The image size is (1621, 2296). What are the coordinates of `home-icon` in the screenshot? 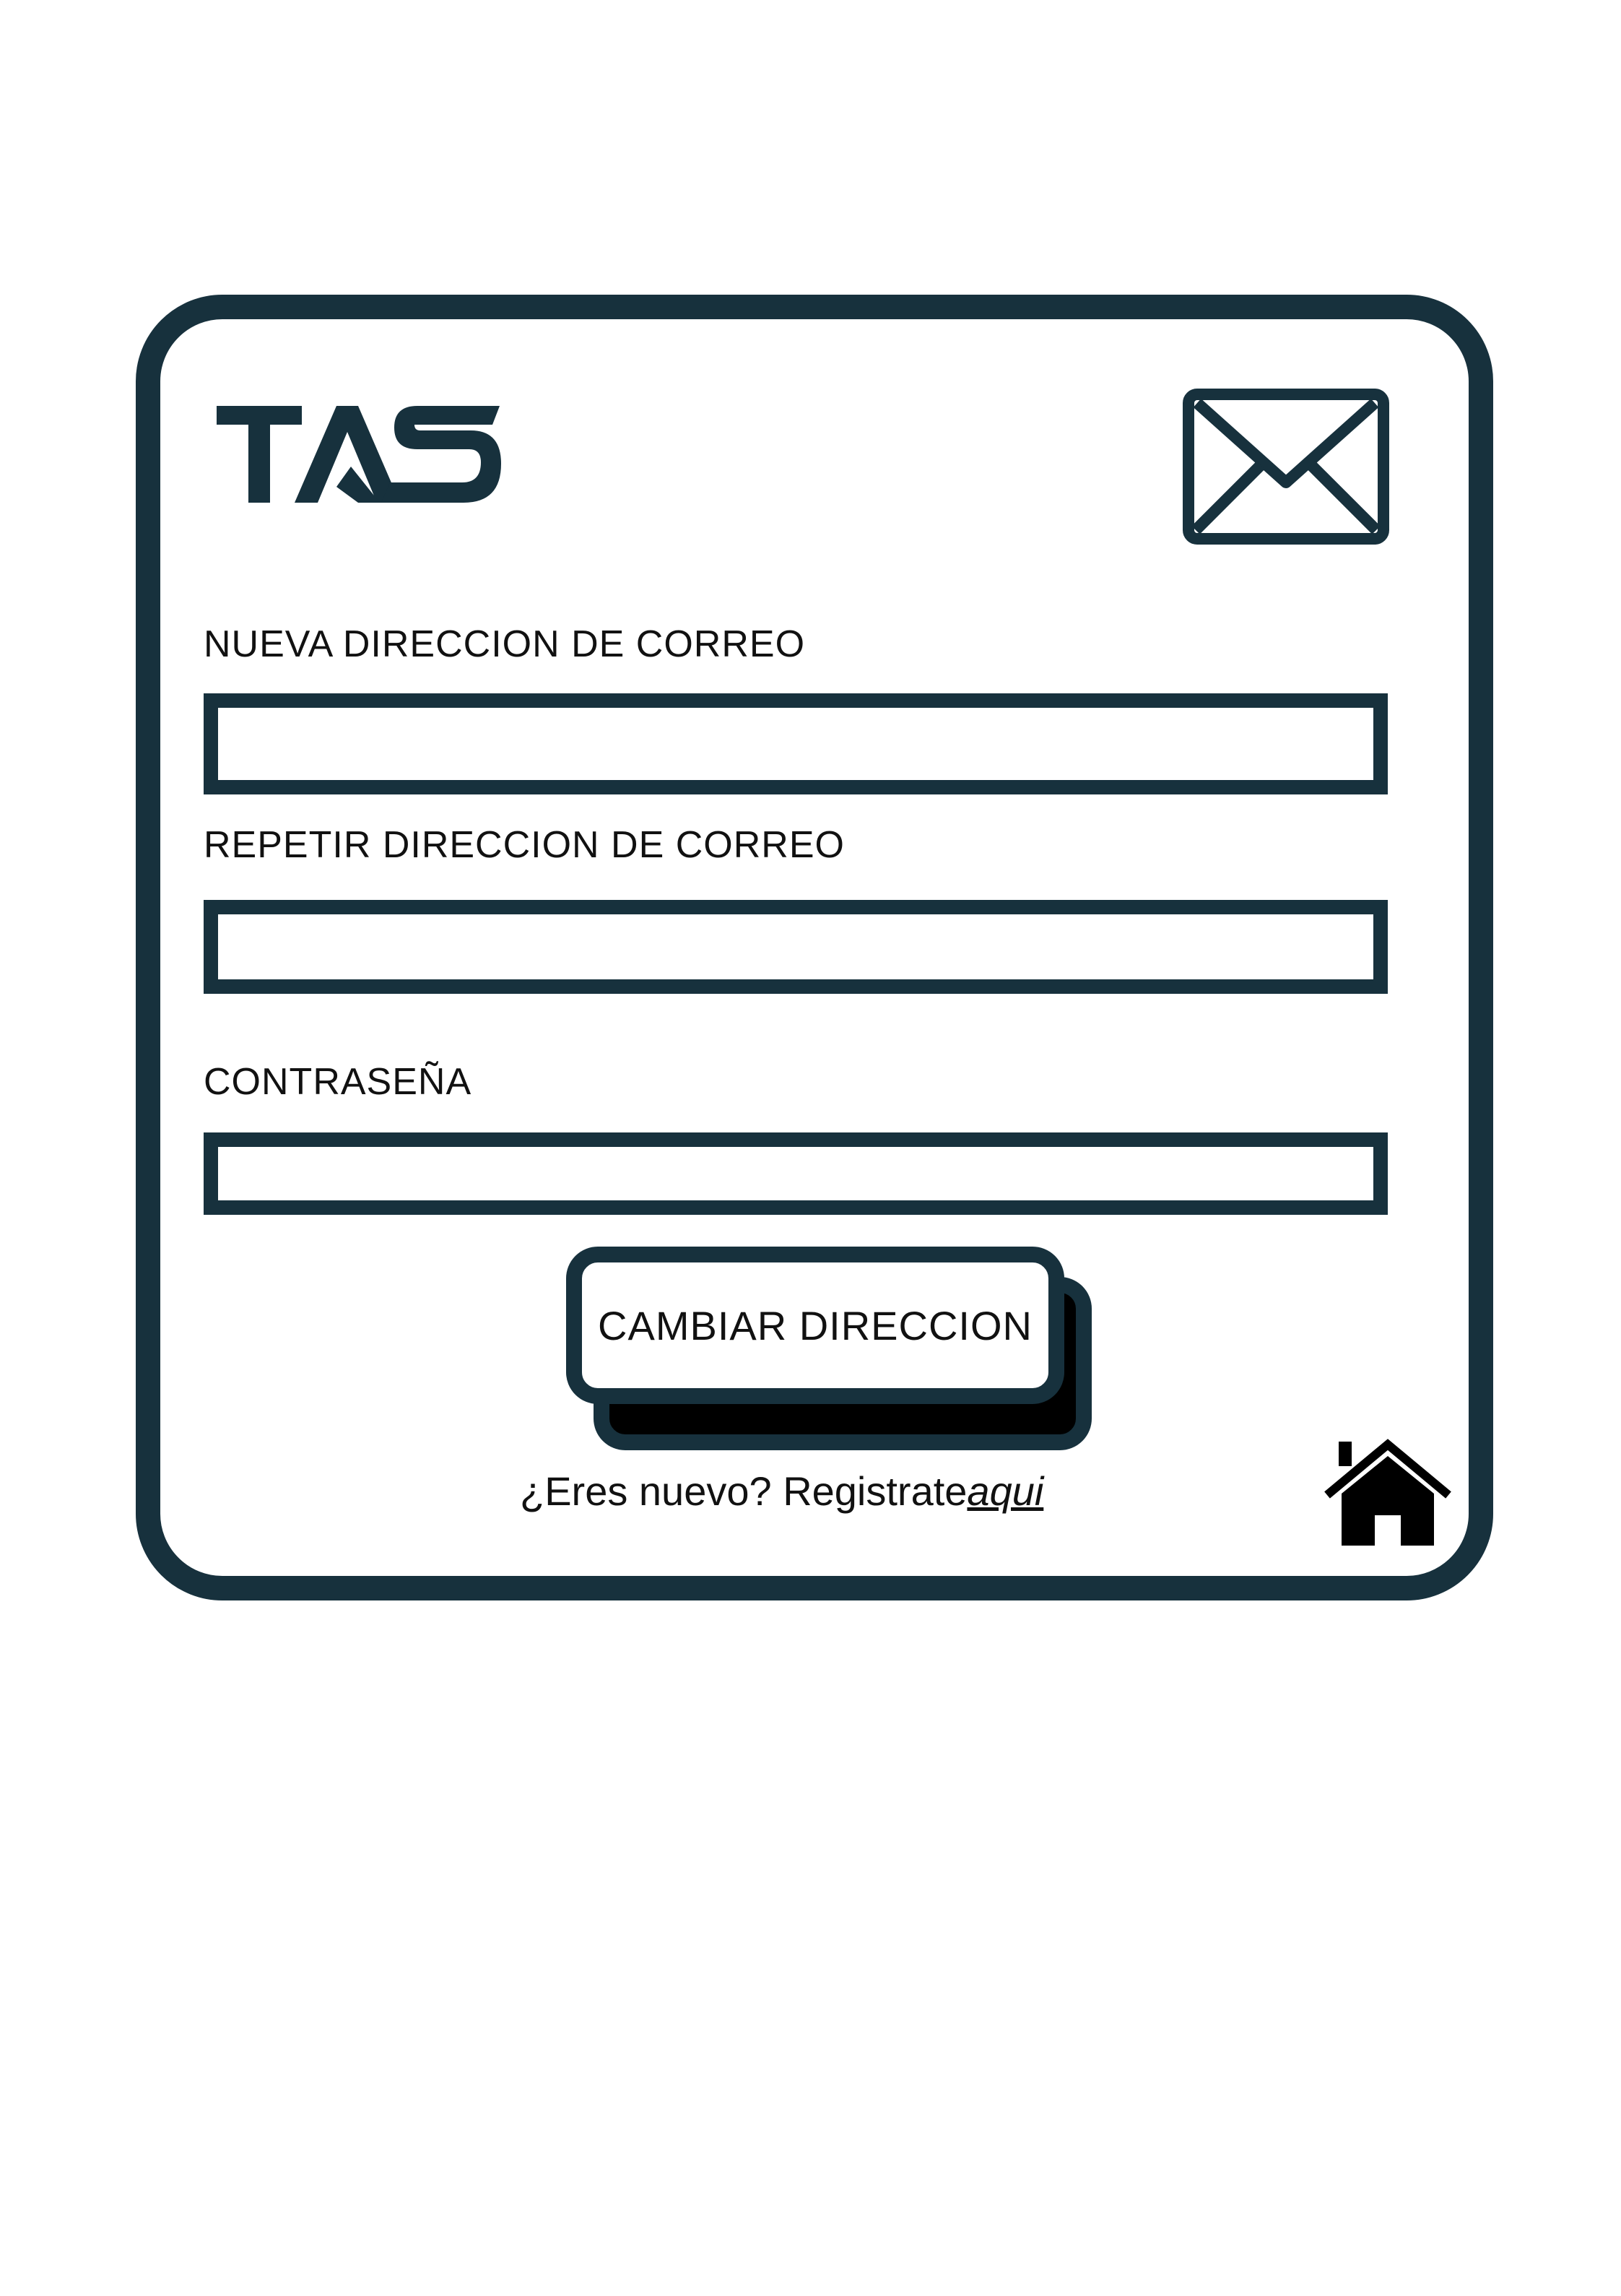 It's located at (1388, 1495).